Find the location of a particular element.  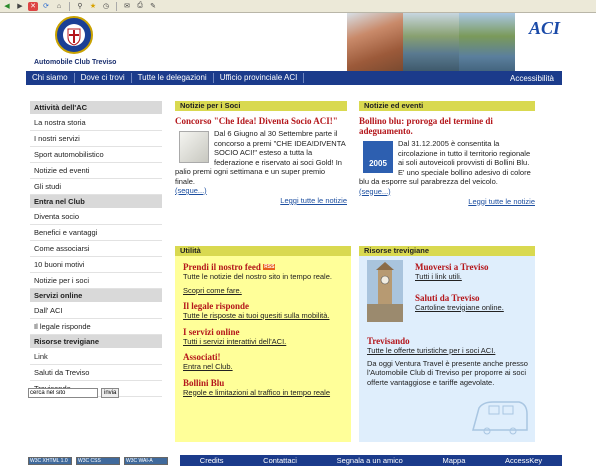

associati-title: Associati! is located at coordinates (263, 357).